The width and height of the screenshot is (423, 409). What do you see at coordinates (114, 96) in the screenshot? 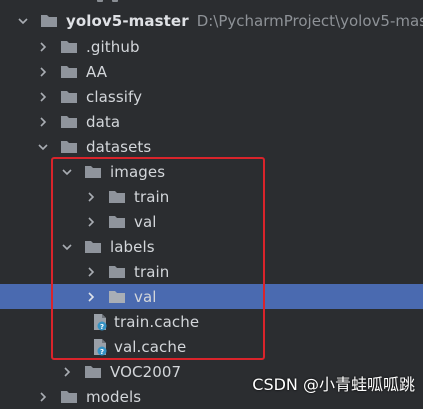
I see `tree-item-label: classify` at bounding box center [114, 96].